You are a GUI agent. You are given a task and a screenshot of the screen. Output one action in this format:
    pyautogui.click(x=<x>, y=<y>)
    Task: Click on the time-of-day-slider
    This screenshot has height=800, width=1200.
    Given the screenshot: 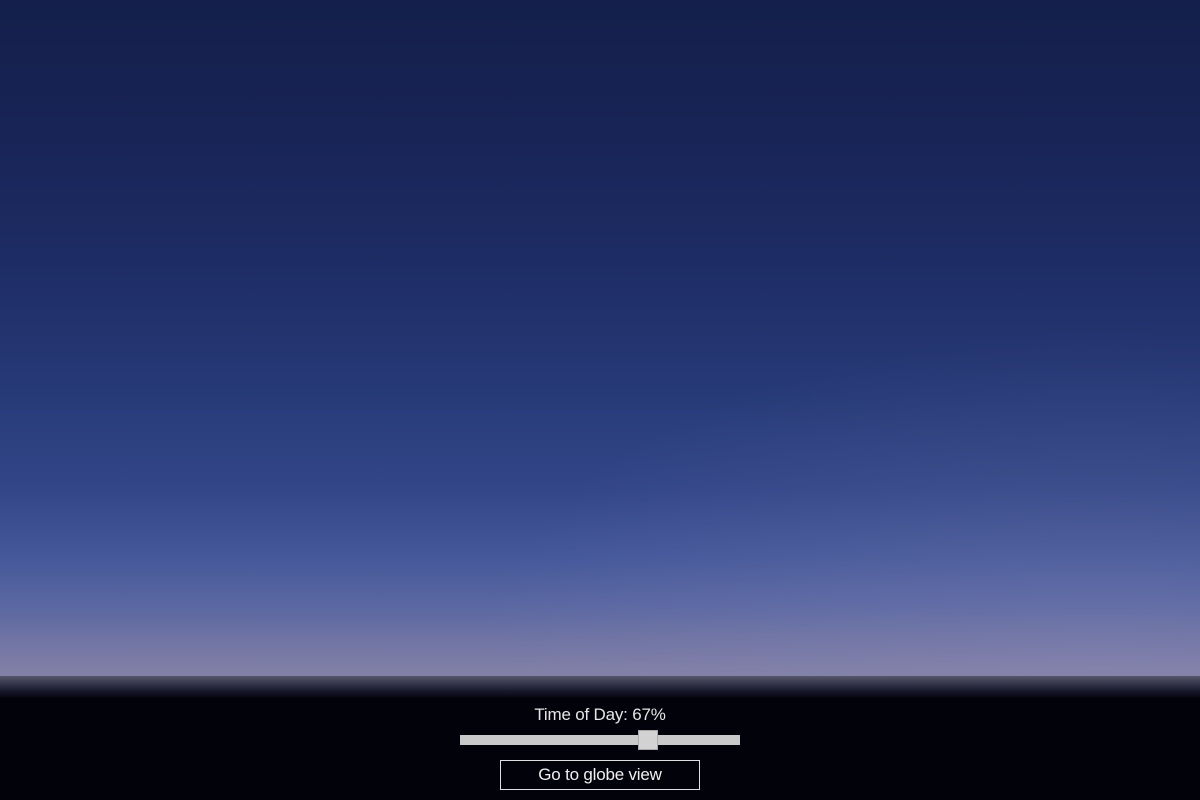 What is the action you would take?
    pyautogui.click(x=600, y=740)
    